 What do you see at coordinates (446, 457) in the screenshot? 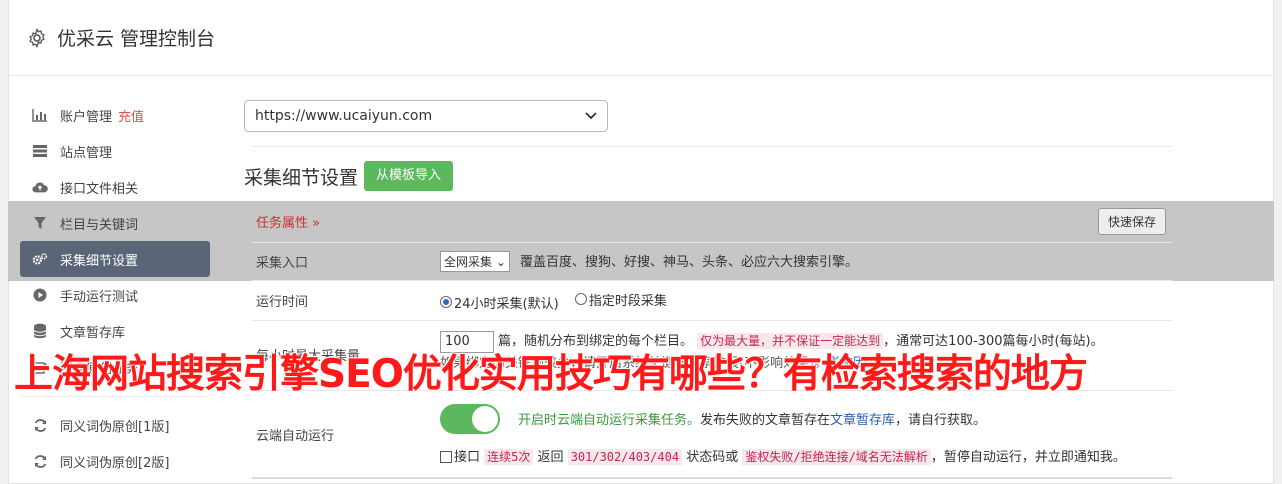
I see `pause-on-error-checkbox` at bounding box center [446, 457].